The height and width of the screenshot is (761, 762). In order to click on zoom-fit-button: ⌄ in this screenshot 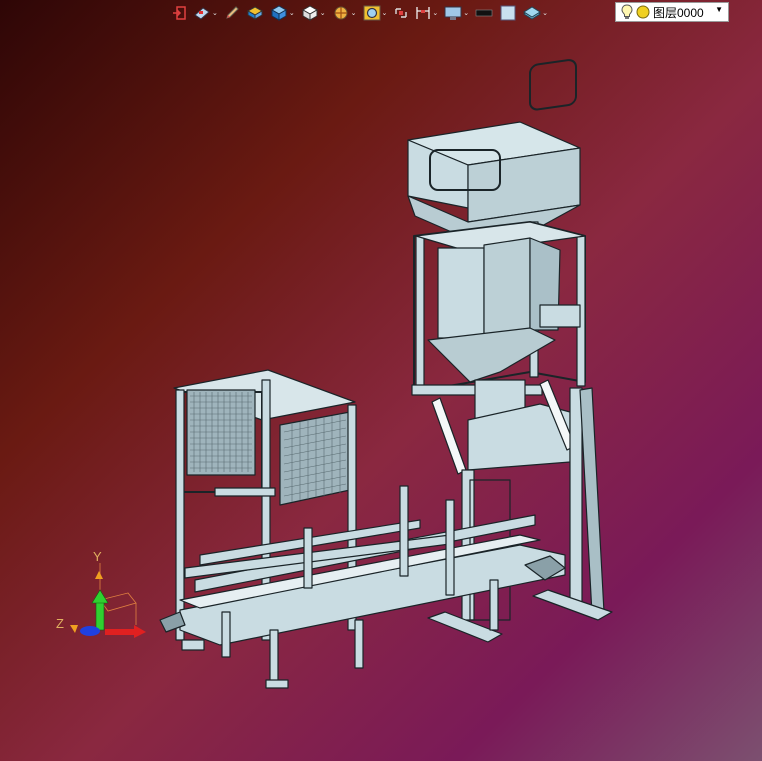, I will do `click(375, 13)`.